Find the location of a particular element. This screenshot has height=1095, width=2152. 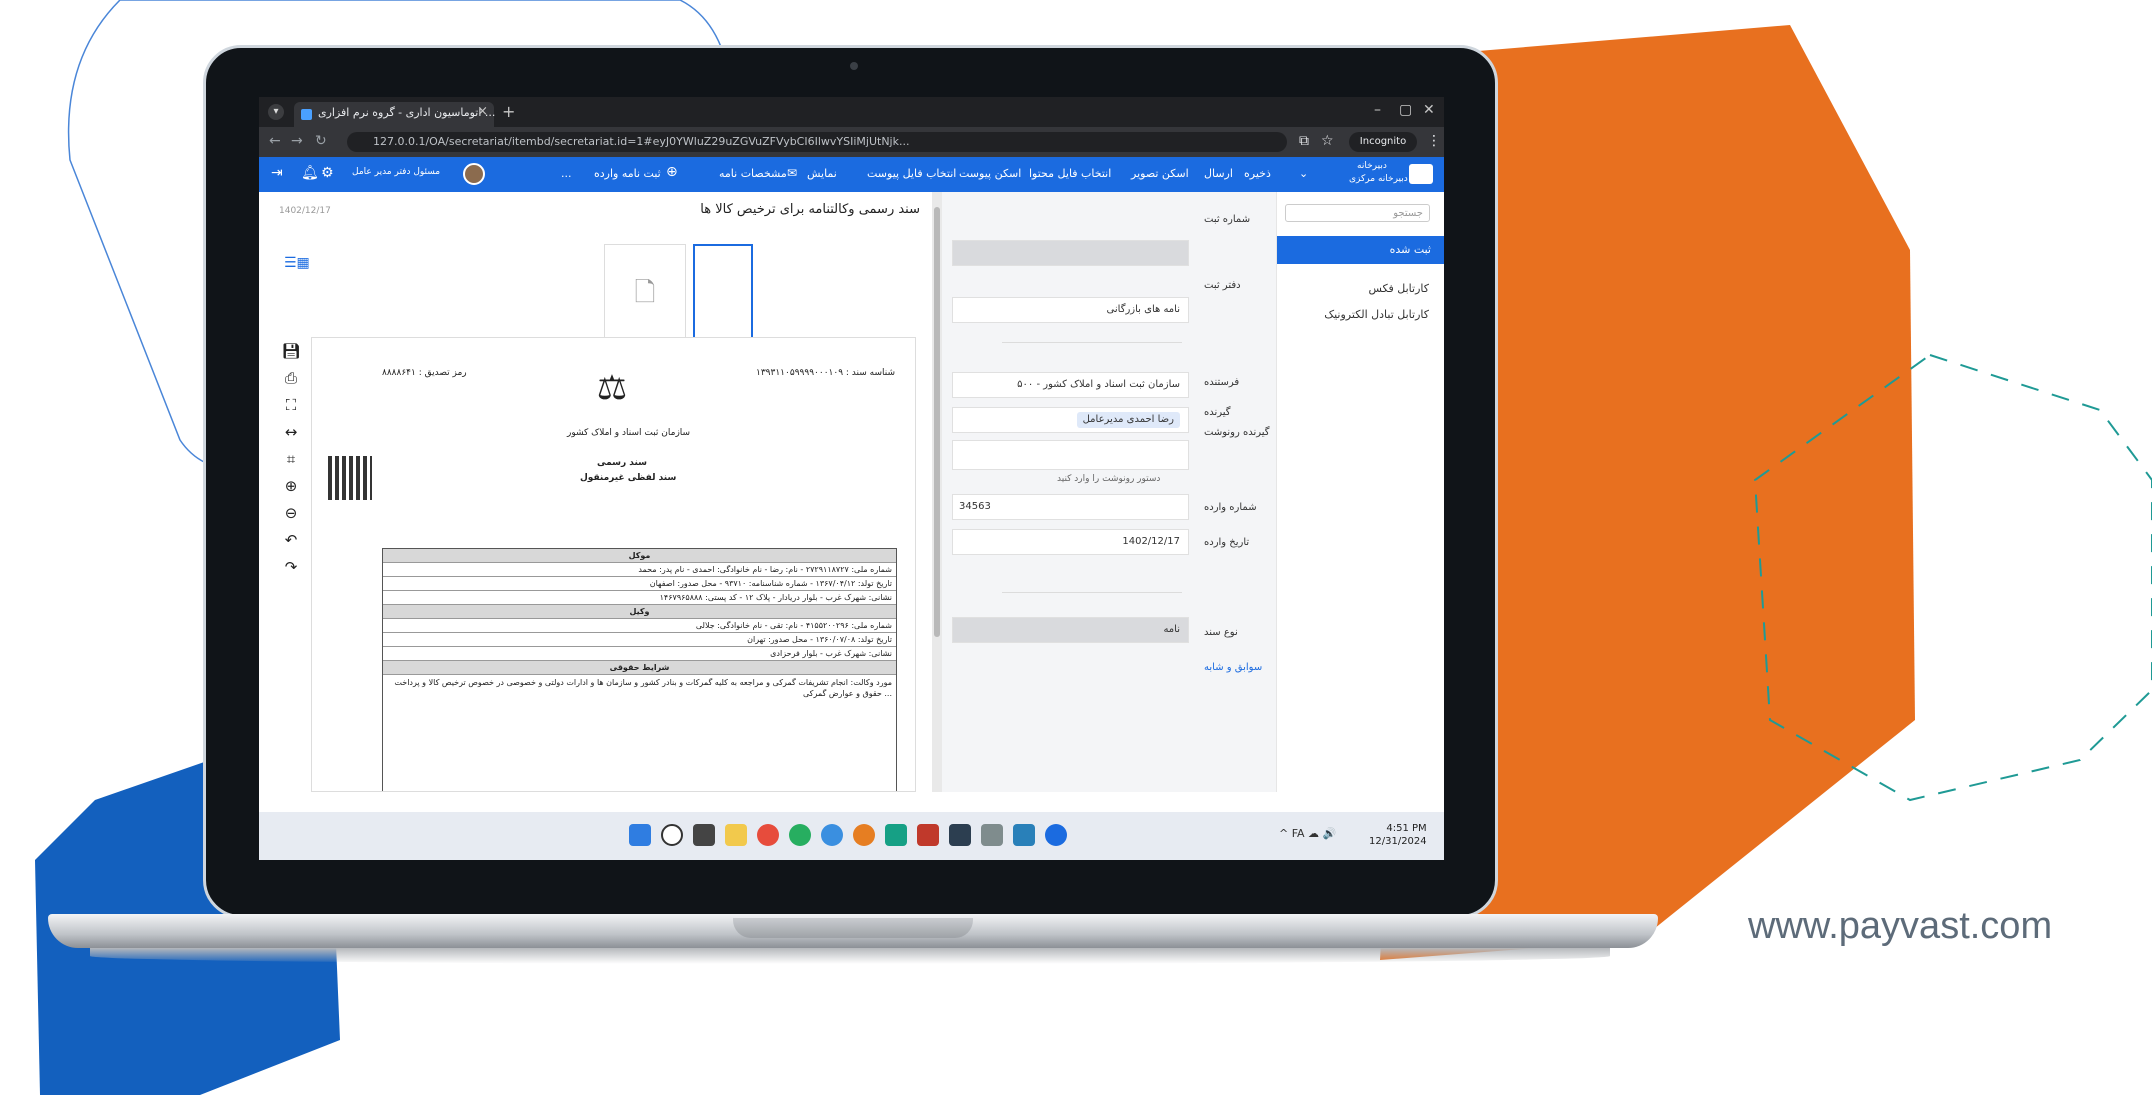

browser-icon is located at coordinates (768, 835).